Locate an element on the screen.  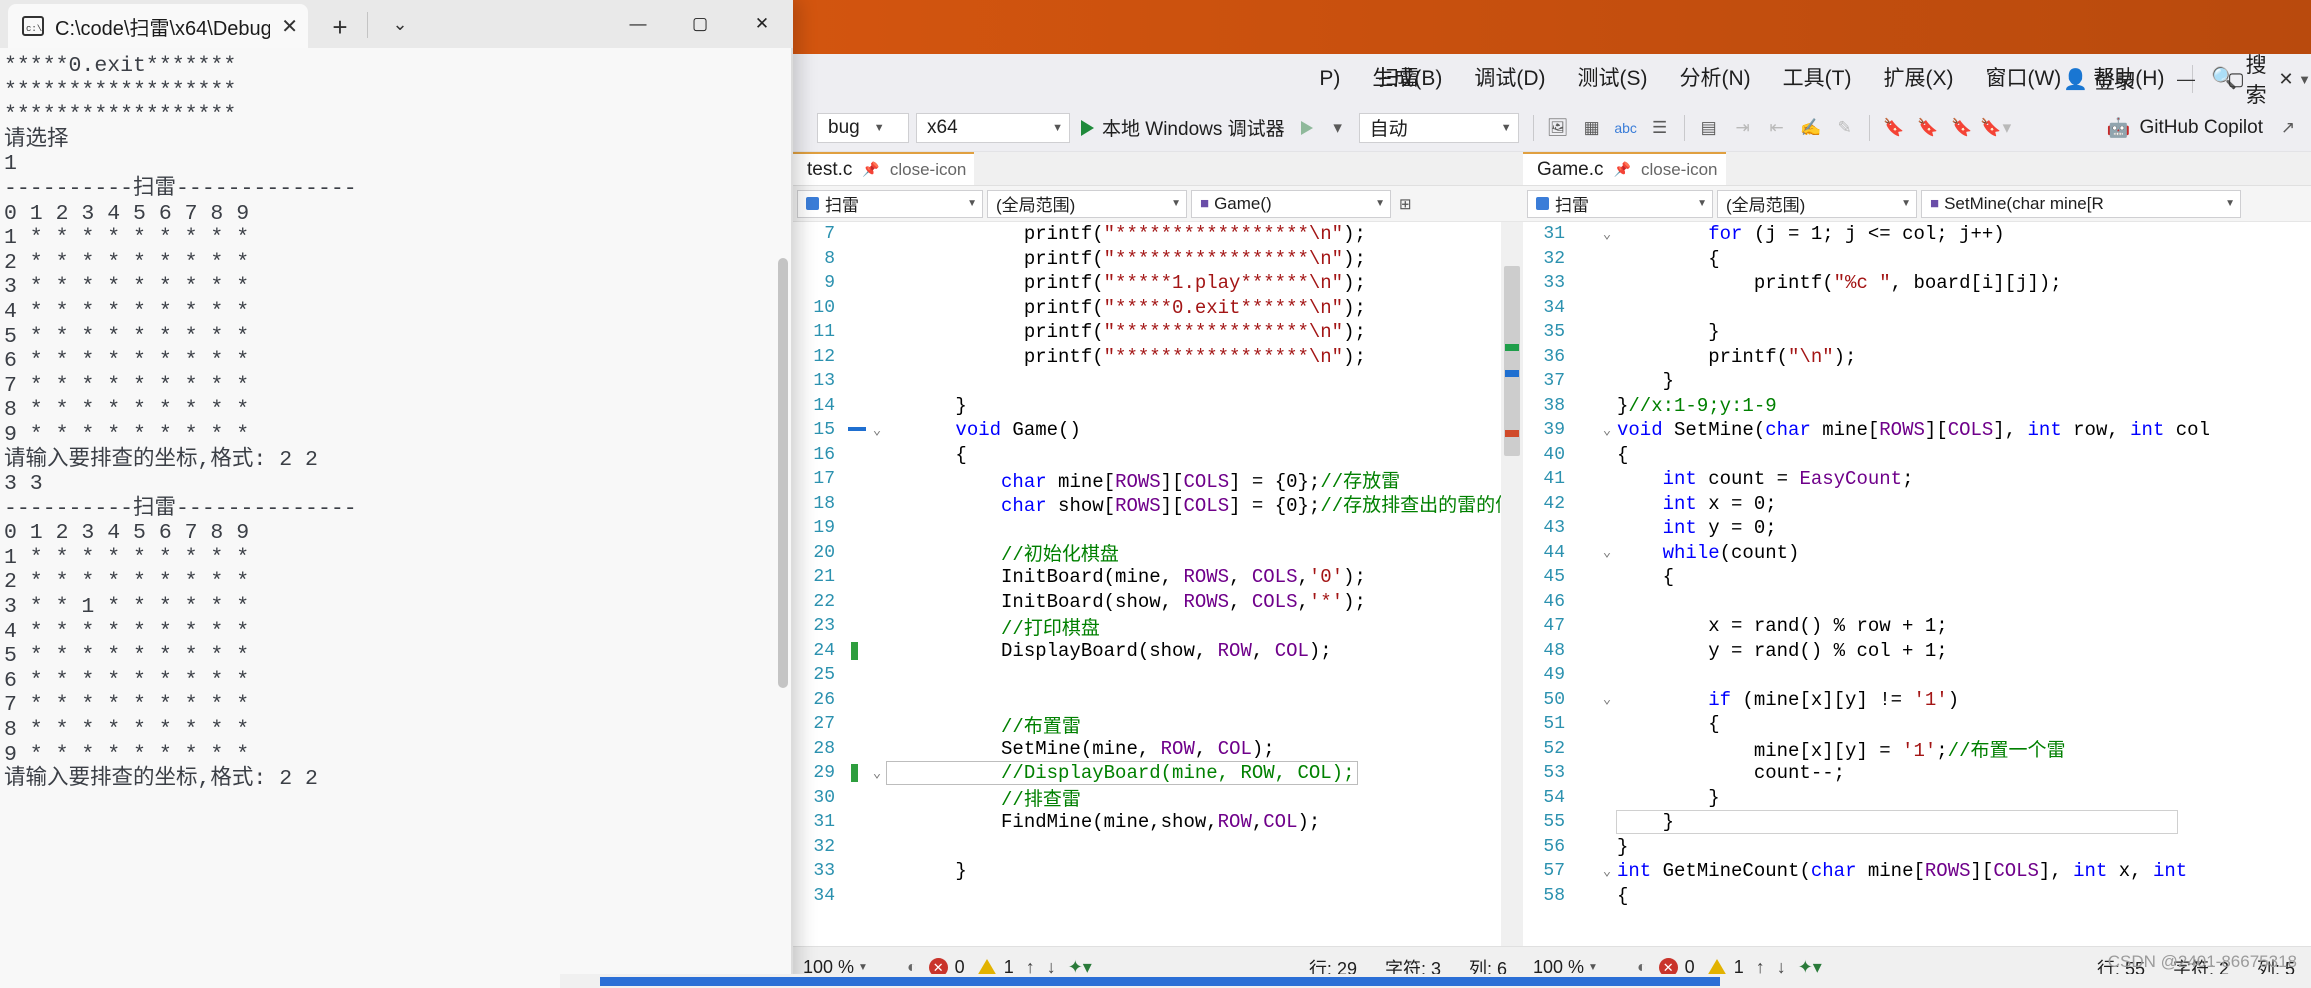
new-tab-button: + is located at coordinates (340, 27).